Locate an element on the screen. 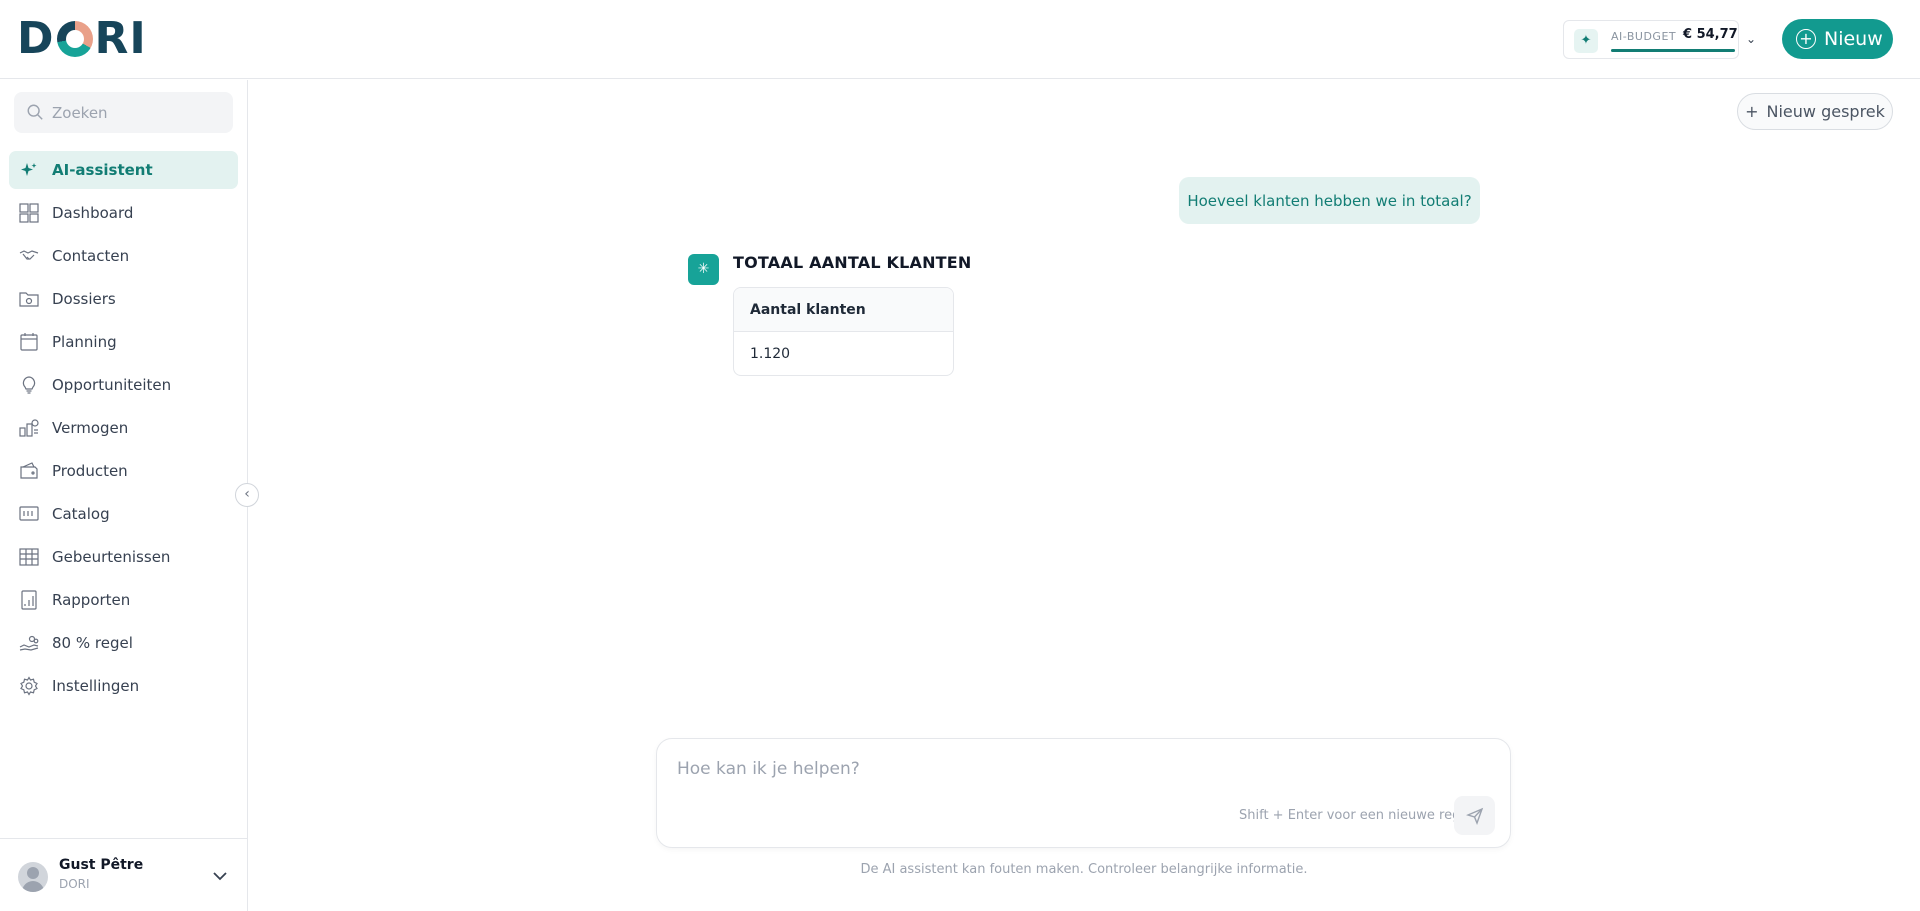 The height and width of the screenshot is (911, 1920). sidebar-item-planning: Planning is located at coordinates (123, 342).